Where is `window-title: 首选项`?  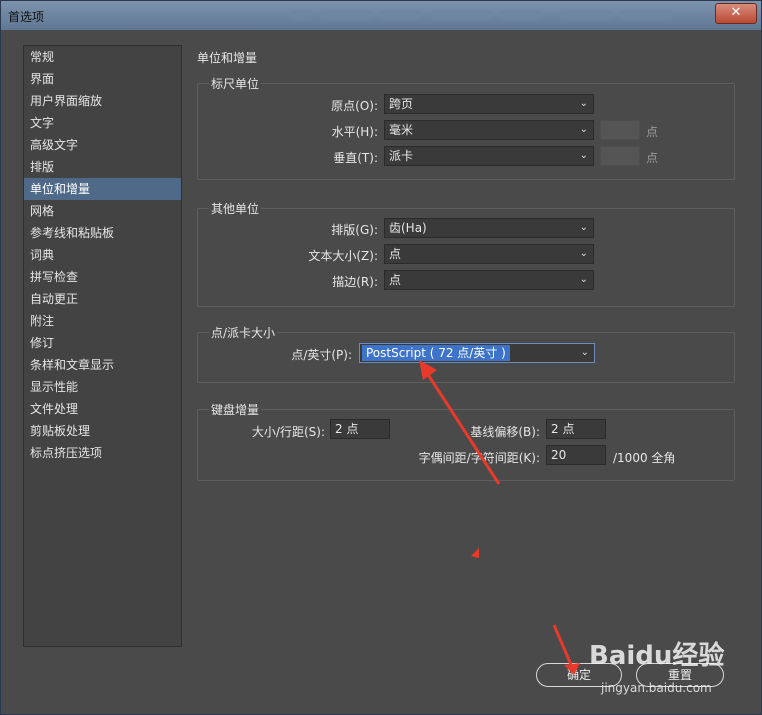 window-title: 首选项 is located at coordinates (26, 17).